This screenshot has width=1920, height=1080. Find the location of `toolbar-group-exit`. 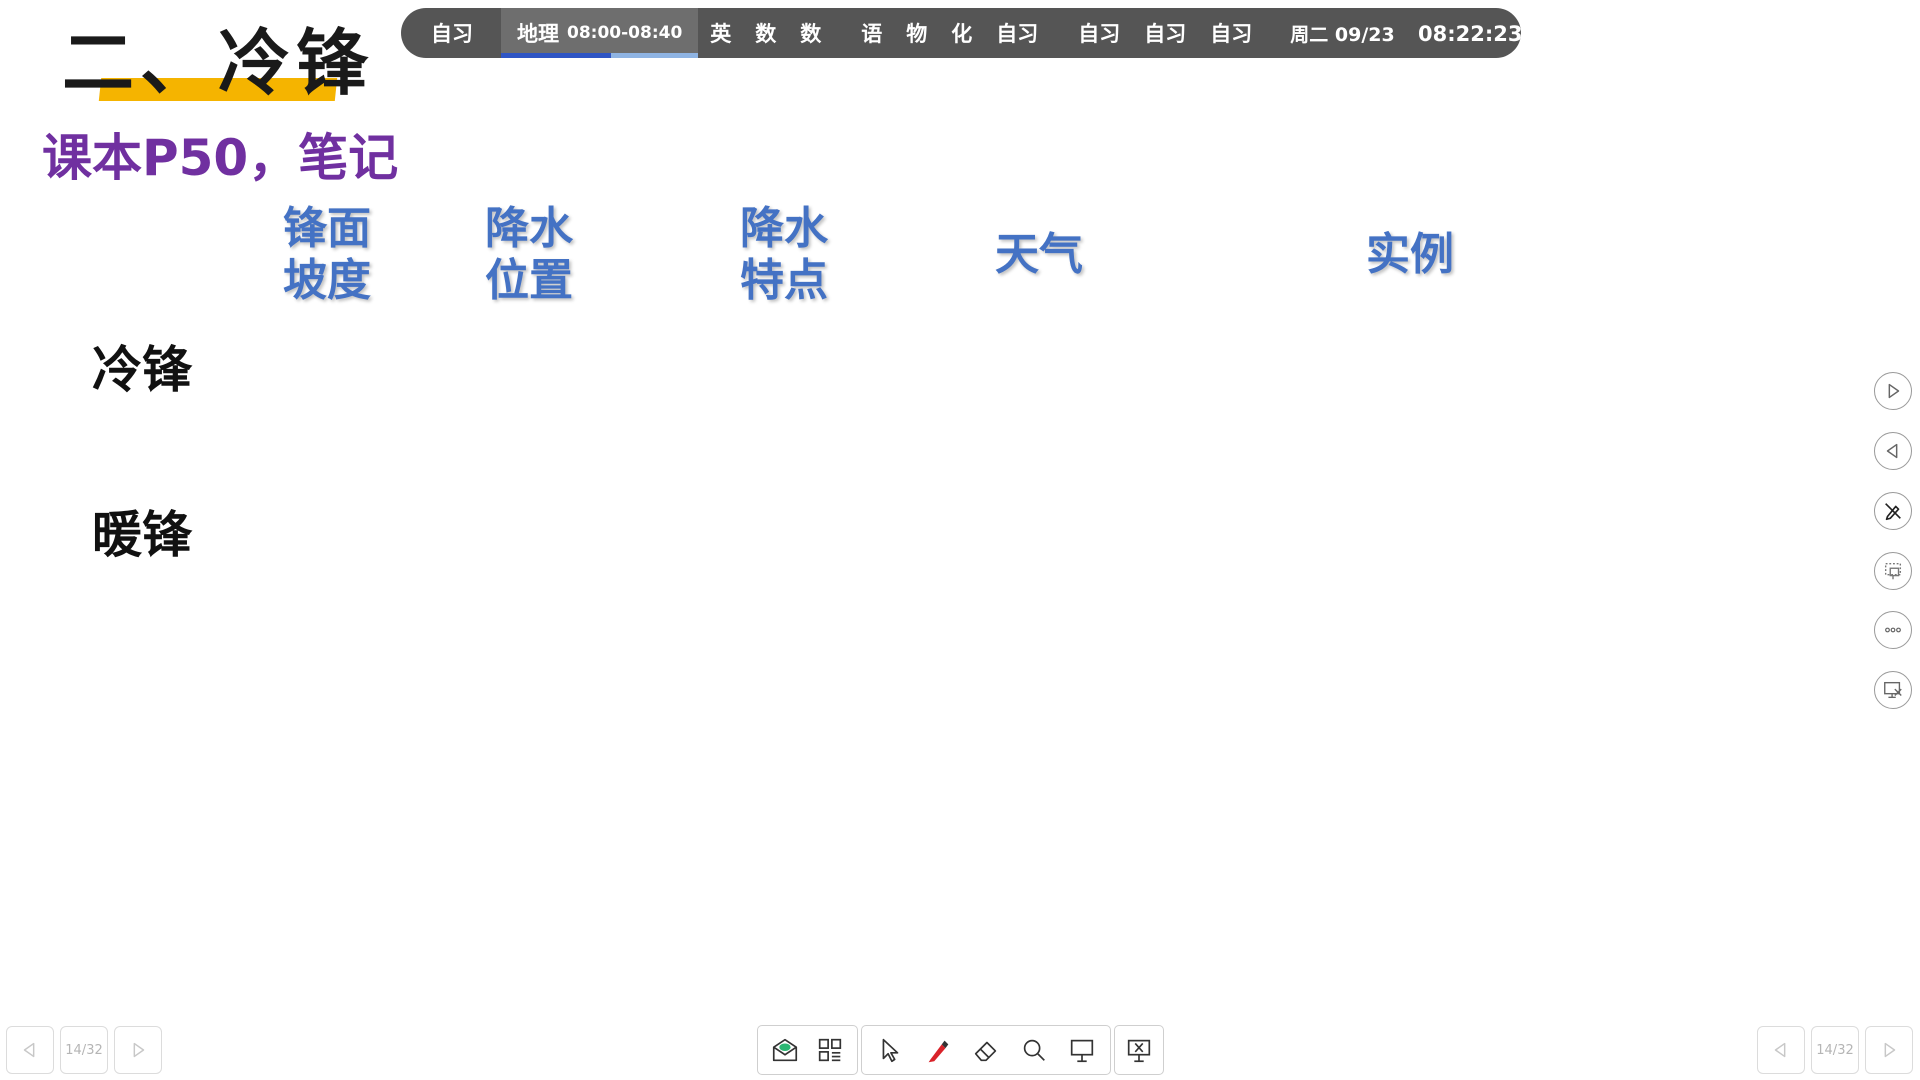

toolbar-group-exit is located at coordinates (1139, 1050).